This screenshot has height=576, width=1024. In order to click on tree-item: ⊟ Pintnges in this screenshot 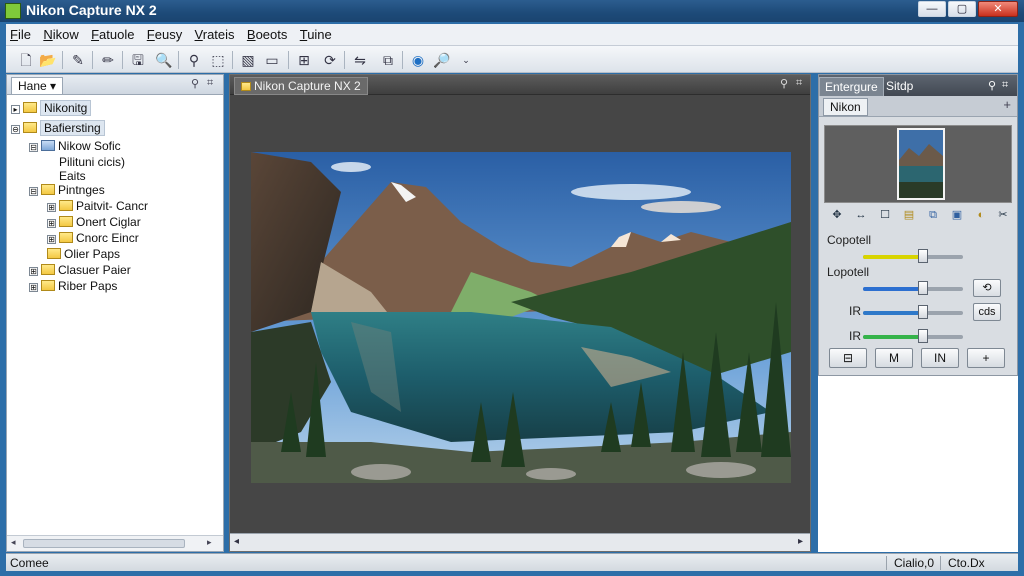, I will do `click(67, 190)`.